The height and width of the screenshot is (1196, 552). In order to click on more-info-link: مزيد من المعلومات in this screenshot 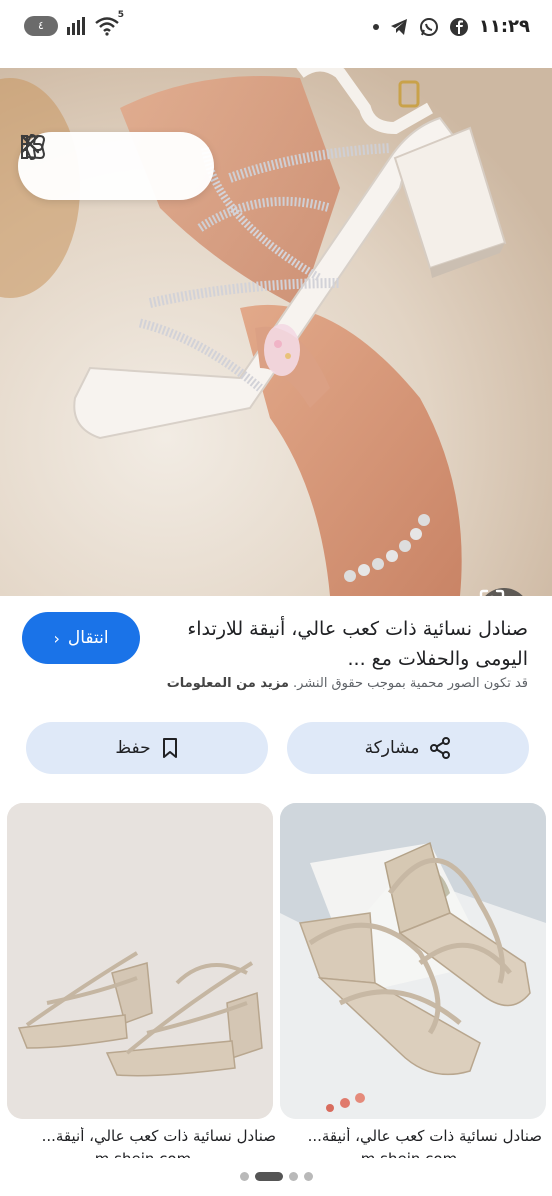, I will do `click(228, 683)`.